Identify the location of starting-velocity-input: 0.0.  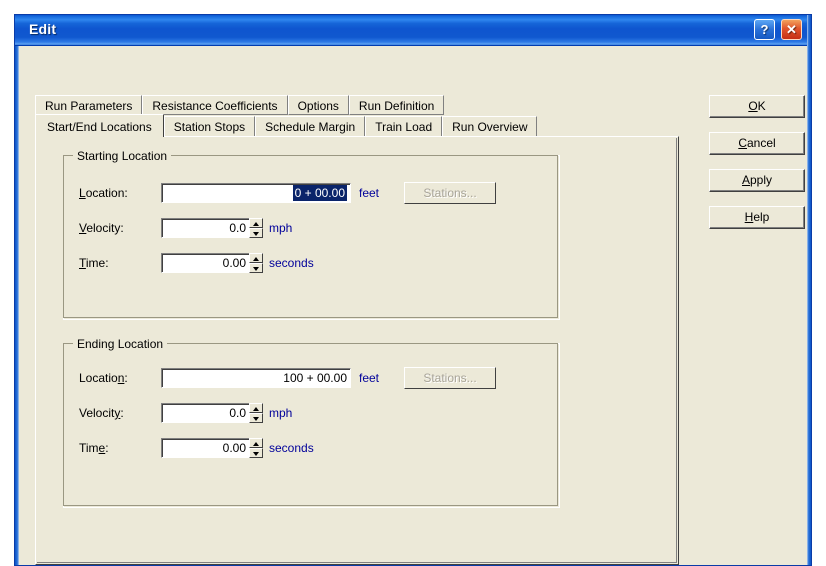
(205, 228).